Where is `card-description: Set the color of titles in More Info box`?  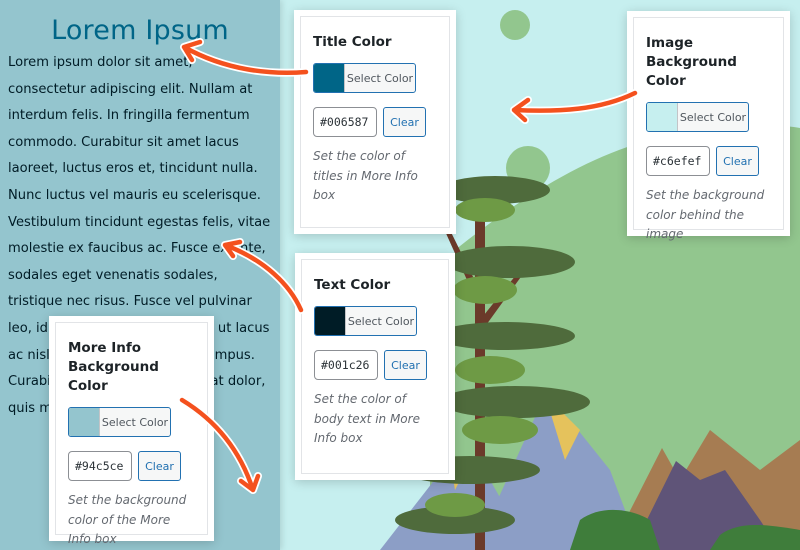 card-description: Set the color of titles in More Info box is located at coordinates (365, 175).